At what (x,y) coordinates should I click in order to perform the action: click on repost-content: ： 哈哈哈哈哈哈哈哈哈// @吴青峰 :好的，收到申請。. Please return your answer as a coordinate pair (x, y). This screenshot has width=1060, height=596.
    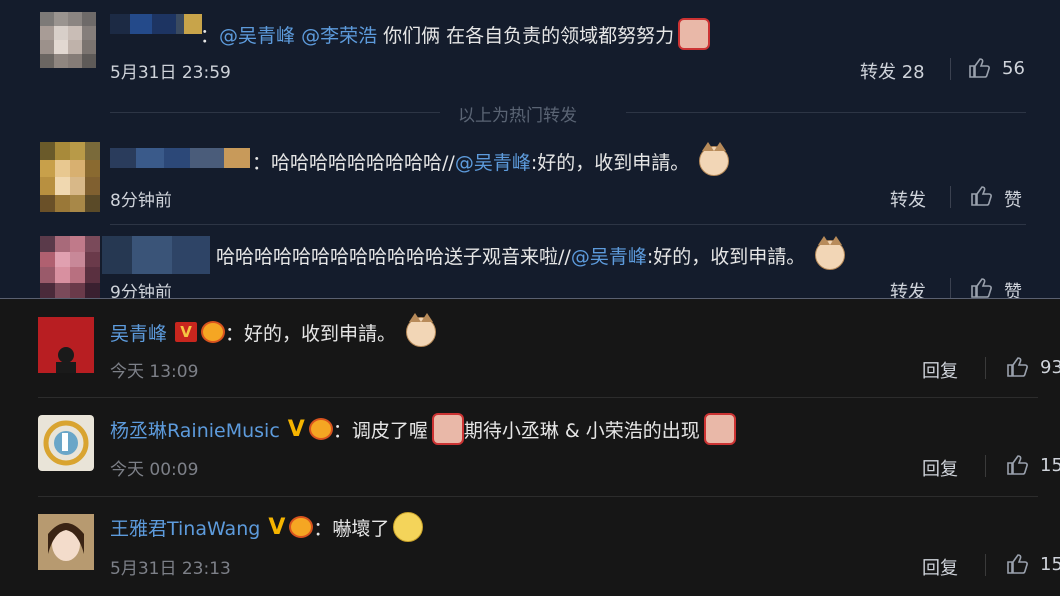
    Looking at the image, I should click on (491, 159).